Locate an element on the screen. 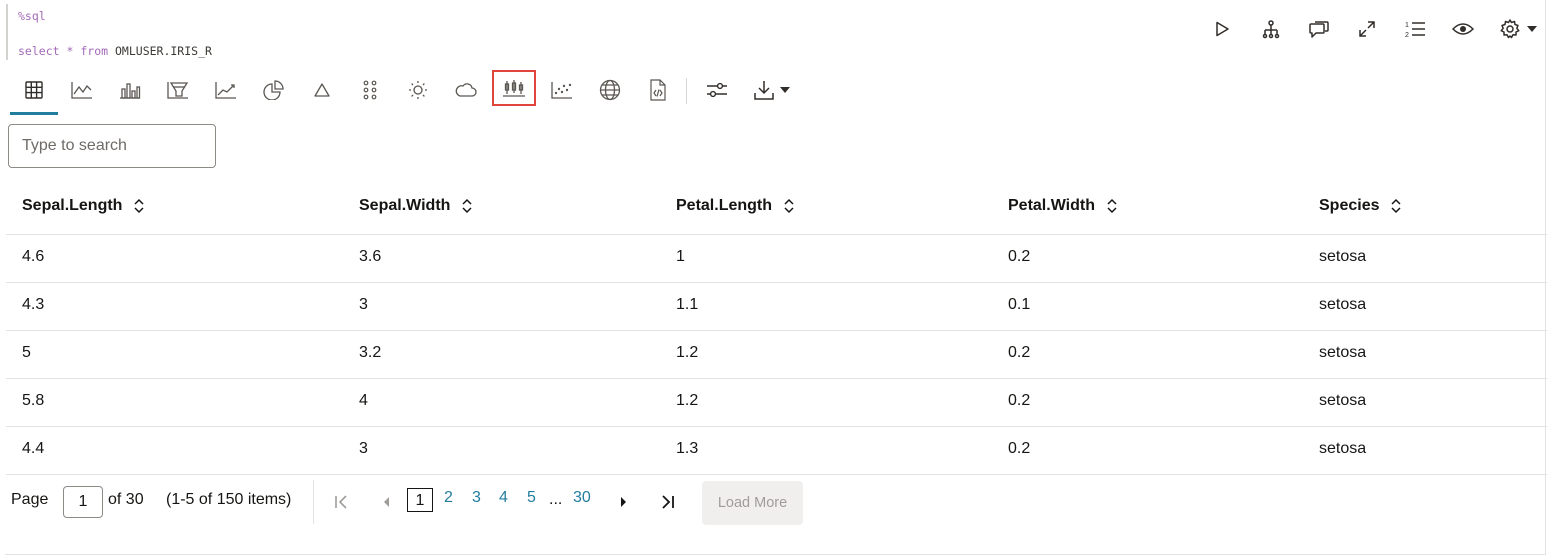 Image resolution: width=1548 pixels, height=558 pixels. column-header-label: Species is located at coordinates (1349, 205).